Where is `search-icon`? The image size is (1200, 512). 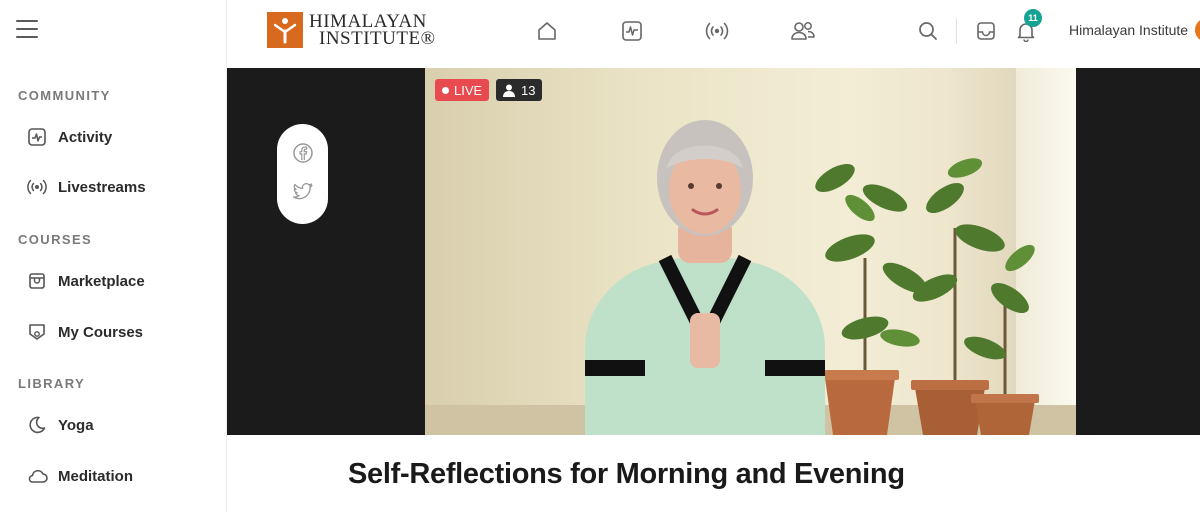
search-icon is located at coordinates (928, 31).